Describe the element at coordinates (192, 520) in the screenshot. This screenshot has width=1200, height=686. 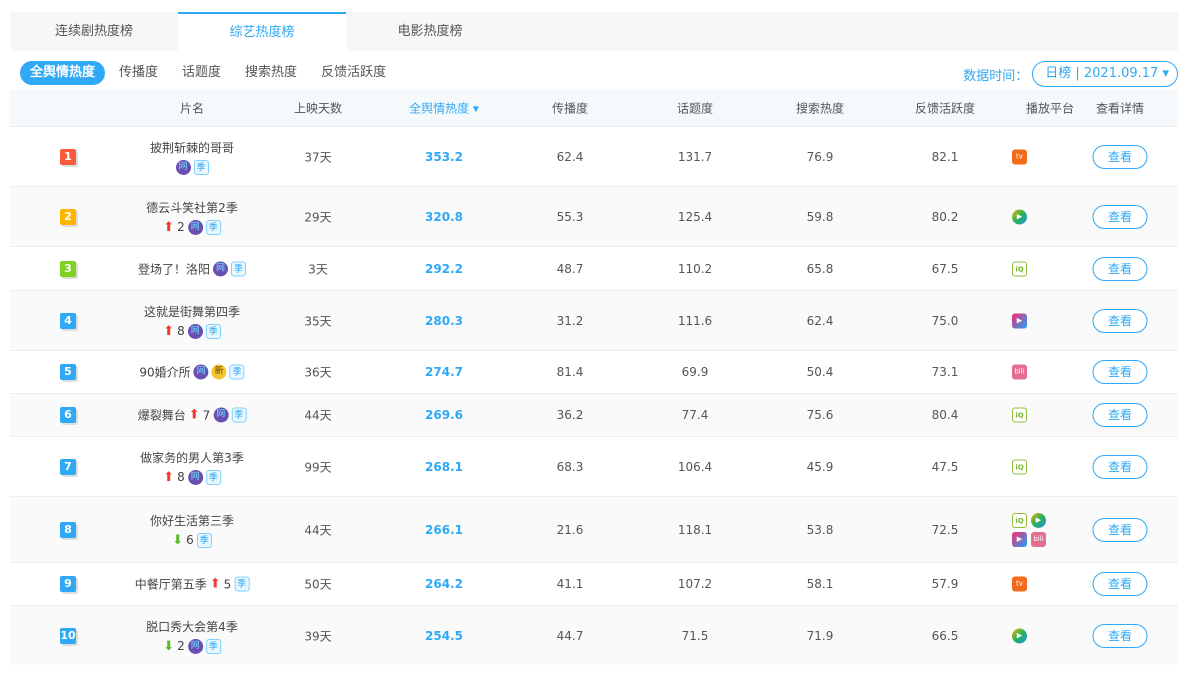
I see `show-name: 你好生活第三季` at that location.